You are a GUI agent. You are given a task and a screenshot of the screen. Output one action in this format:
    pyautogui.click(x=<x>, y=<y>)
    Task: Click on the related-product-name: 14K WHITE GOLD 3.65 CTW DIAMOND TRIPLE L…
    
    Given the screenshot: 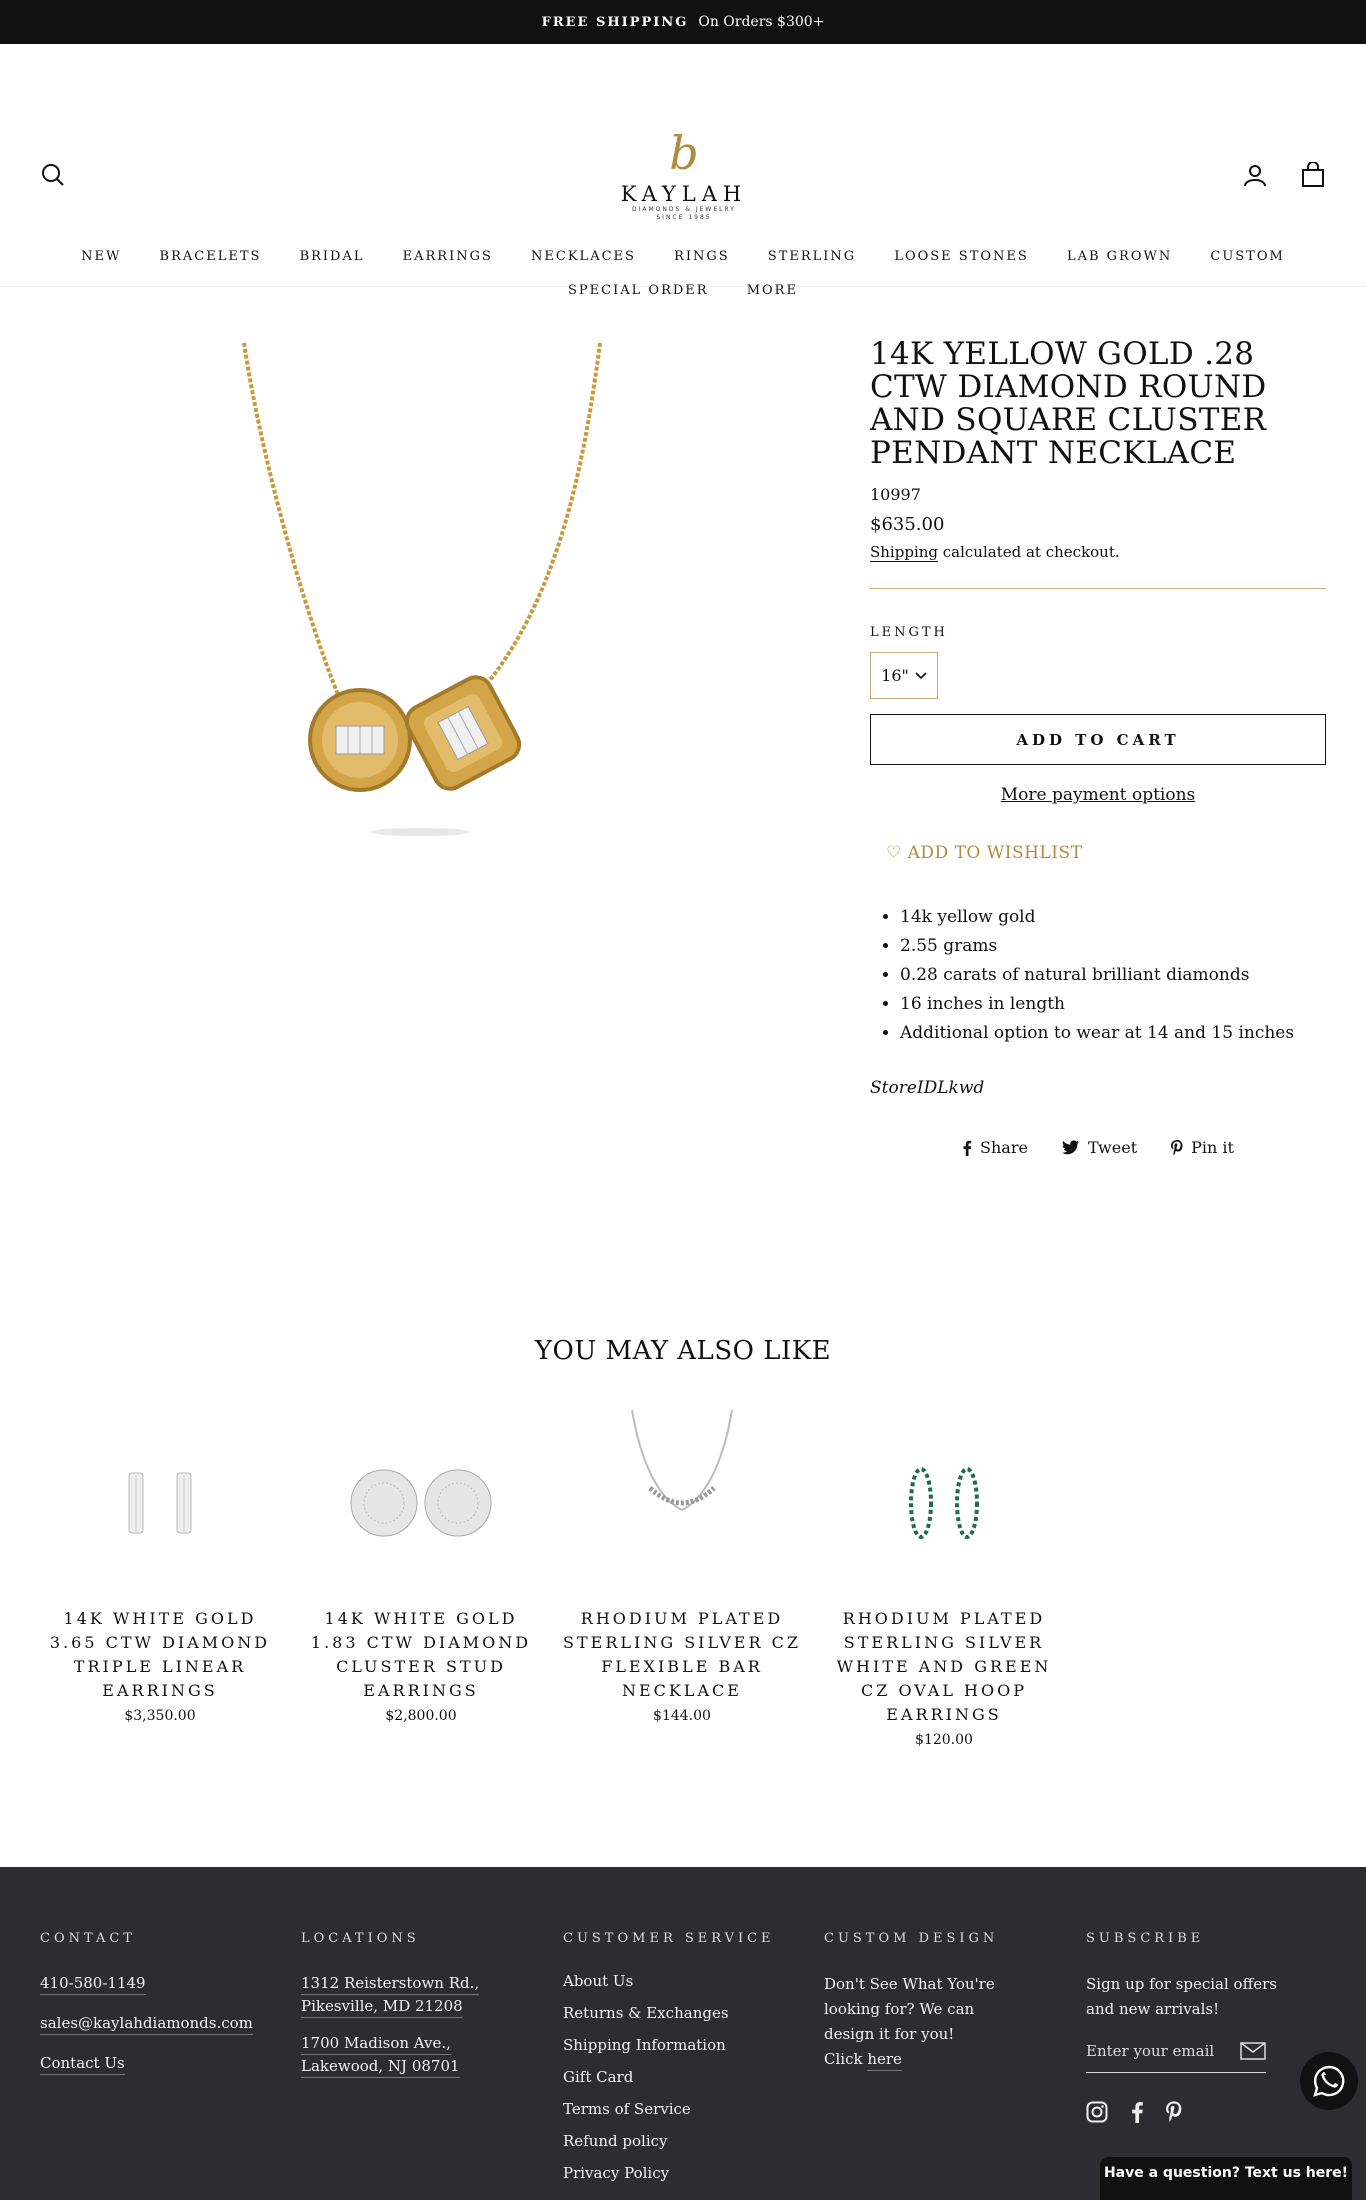 What is the action you would take?
    pyautogui.click(x=160, y=1655)
    